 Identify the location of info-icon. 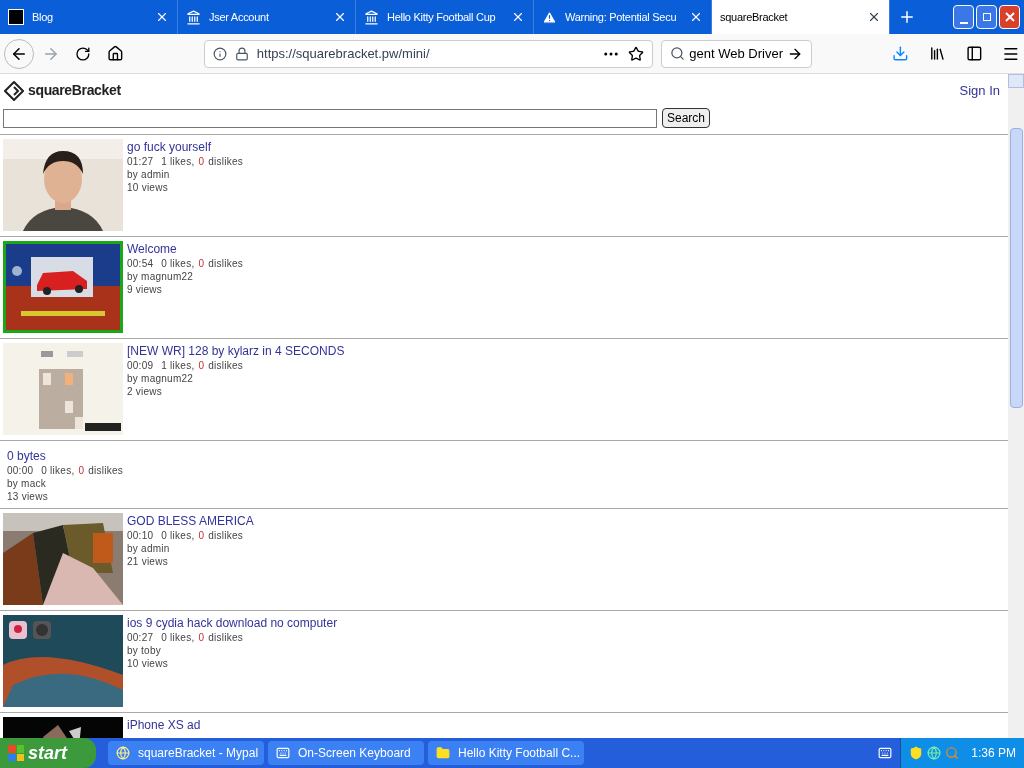
(219, 53).